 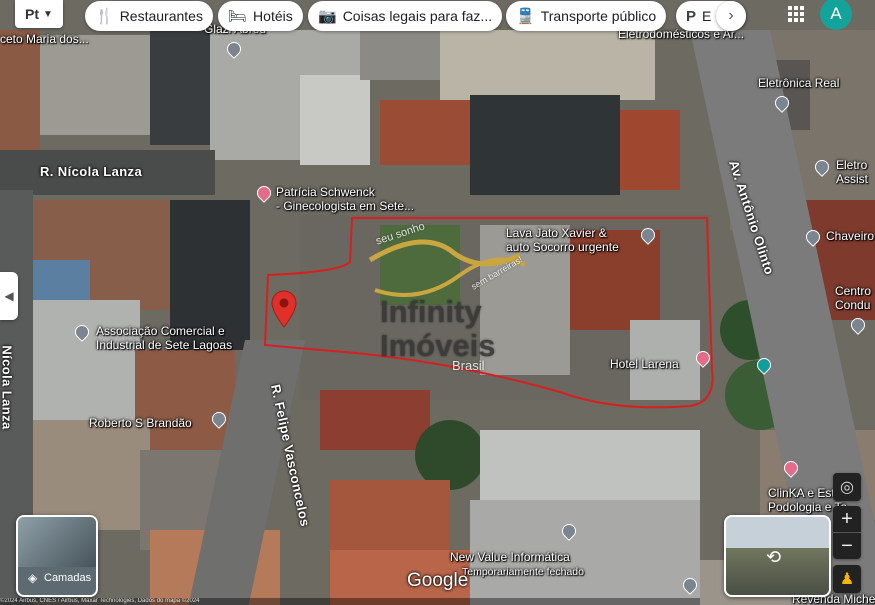 What do you see at coordinates (852, 305) in the screenshot?
I see `place-label-centro-l2: Condu` at bounding box center [852, 305].